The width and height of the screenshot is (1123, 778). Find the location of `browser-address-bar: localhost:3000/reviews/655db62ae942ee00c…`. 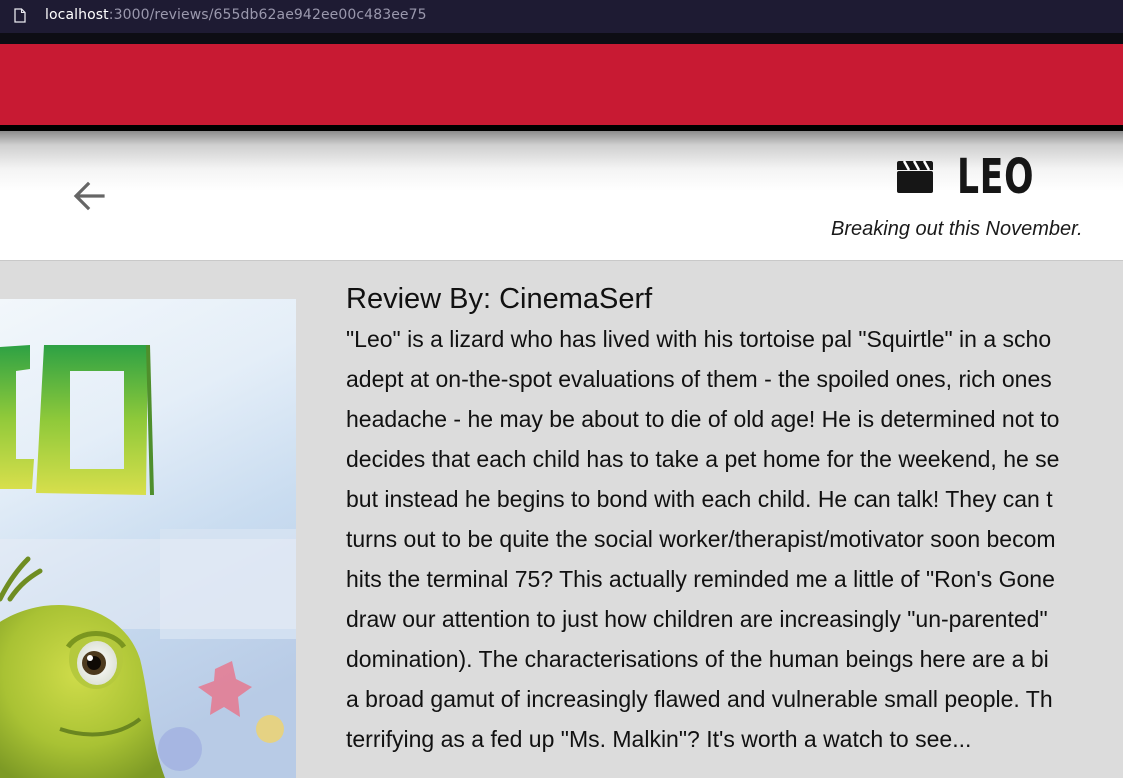

browser-address-bar: localhost:3000/reviews/655db62ae942ee00c… is located at coordinates (561, 16).